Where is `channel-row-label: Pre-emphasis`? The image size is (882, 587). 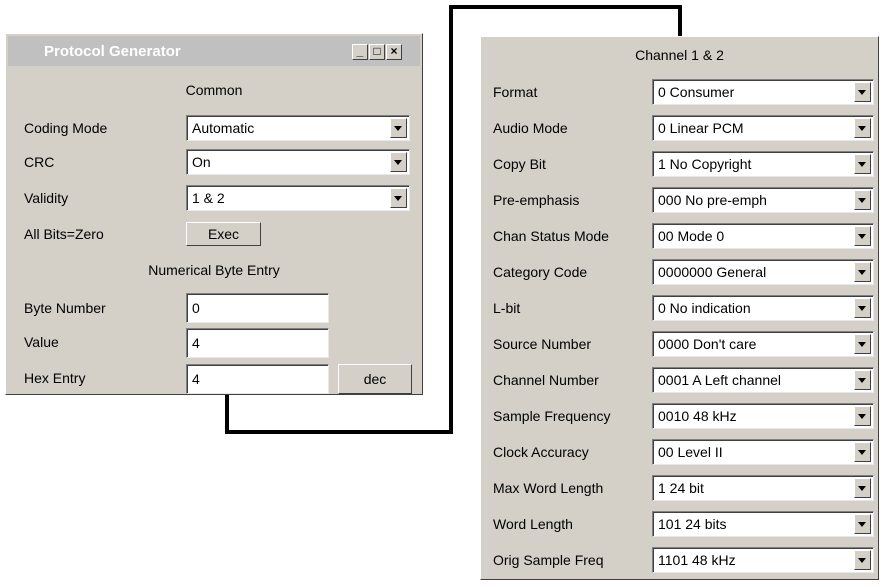
channel-row-label: Pre-emphasis is located at coordinates (536, 200).